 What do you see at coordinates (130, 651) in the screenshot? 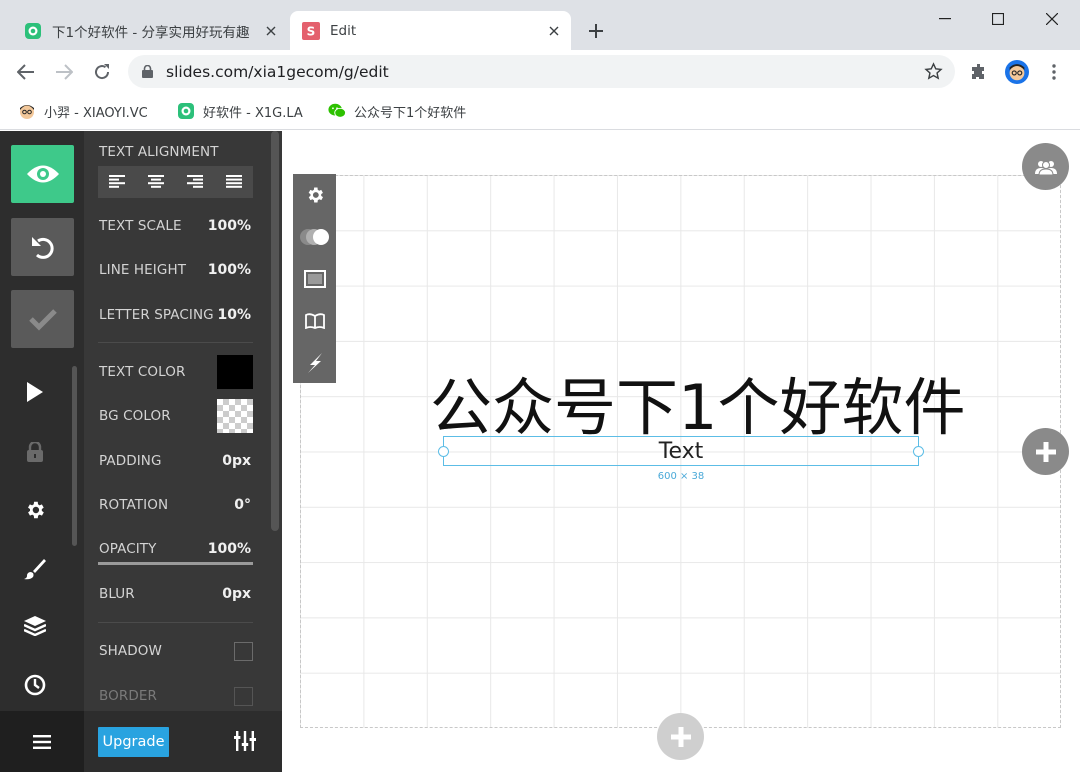
I see `shadow-label: SHADOW` at bounding box center [130, 651].